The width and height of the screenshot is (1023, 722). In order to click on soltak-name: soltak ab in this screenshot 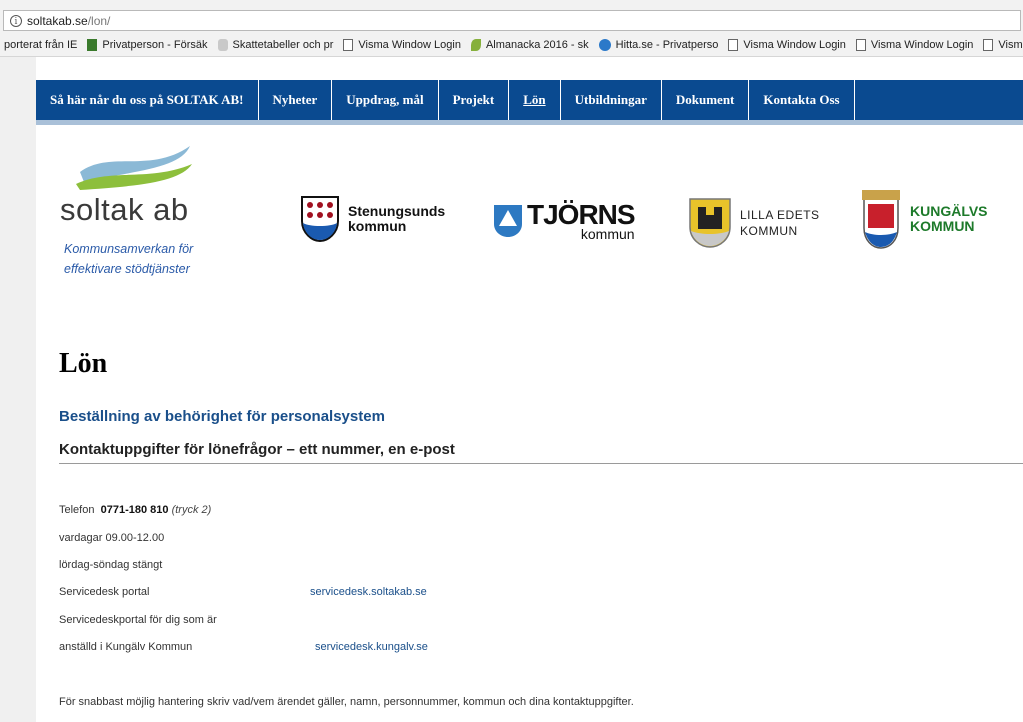, I will do `click(124, 209)`.